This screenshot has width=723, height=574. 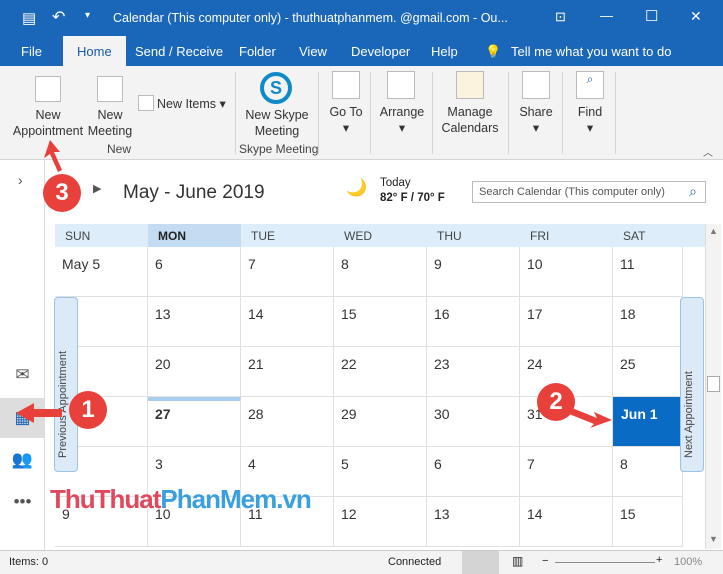 I want to click on annotation-badge-1: 1, so click(x=88, y=410).